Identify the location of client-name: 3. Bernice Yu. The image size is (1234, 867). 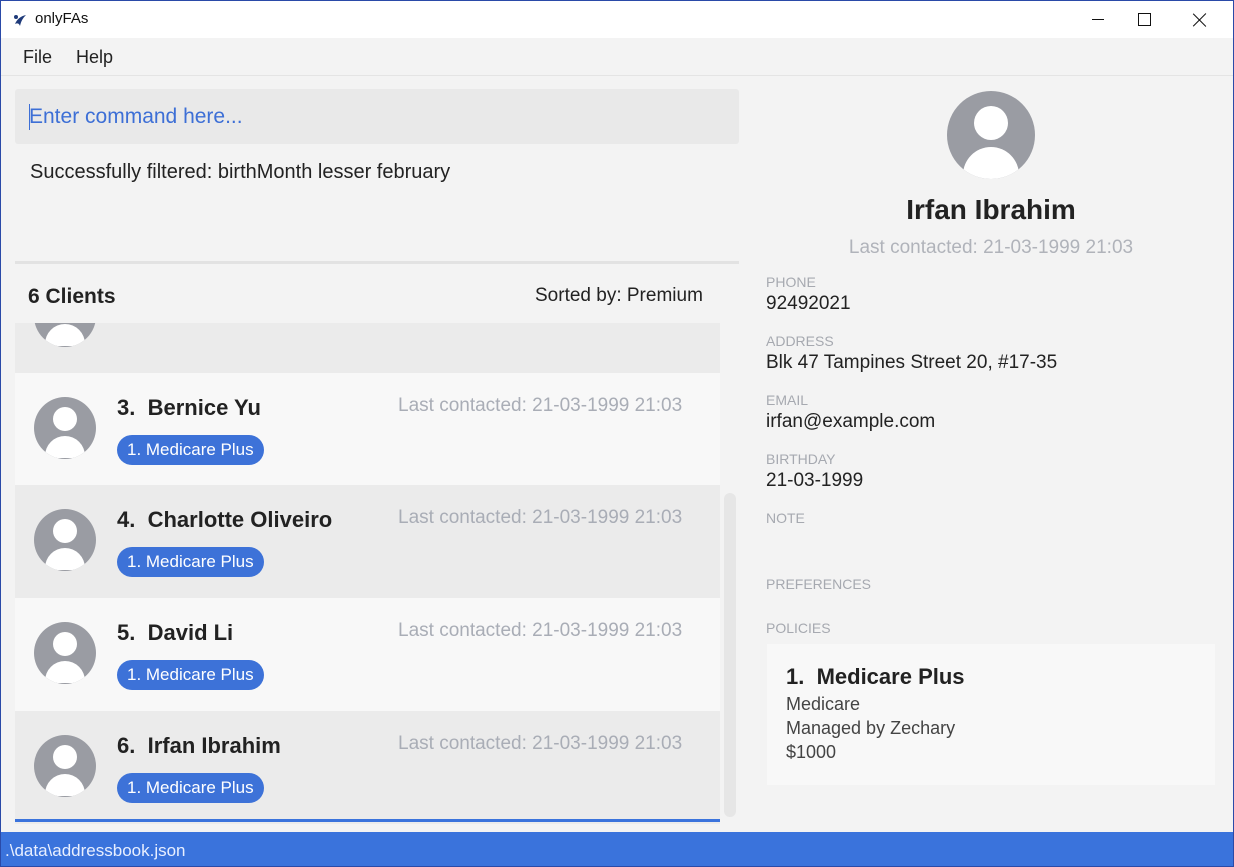
(189, 407).